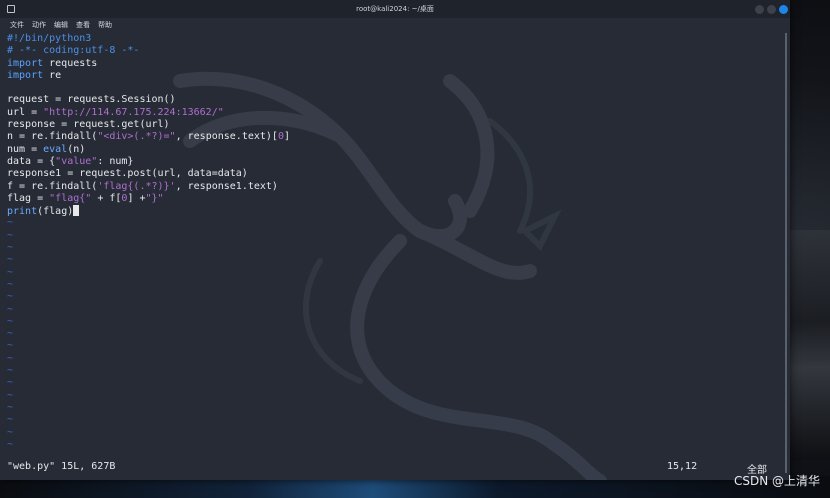 The height and width of the screenshot is (498, 830). I want to click on close-icon, so click(783, 9).